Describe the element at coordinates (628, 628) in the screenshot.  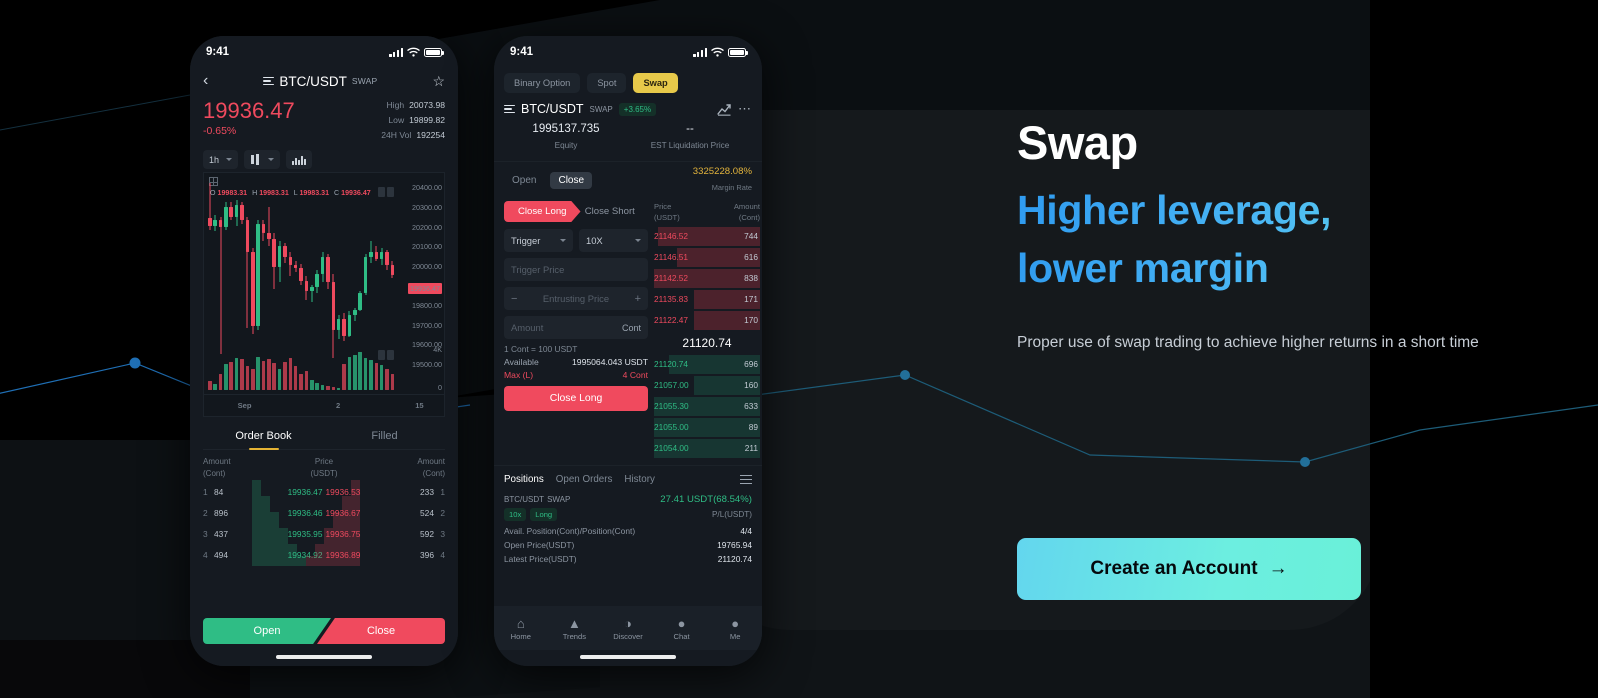
I see `tab-discover: ◑ Discover` at that location.